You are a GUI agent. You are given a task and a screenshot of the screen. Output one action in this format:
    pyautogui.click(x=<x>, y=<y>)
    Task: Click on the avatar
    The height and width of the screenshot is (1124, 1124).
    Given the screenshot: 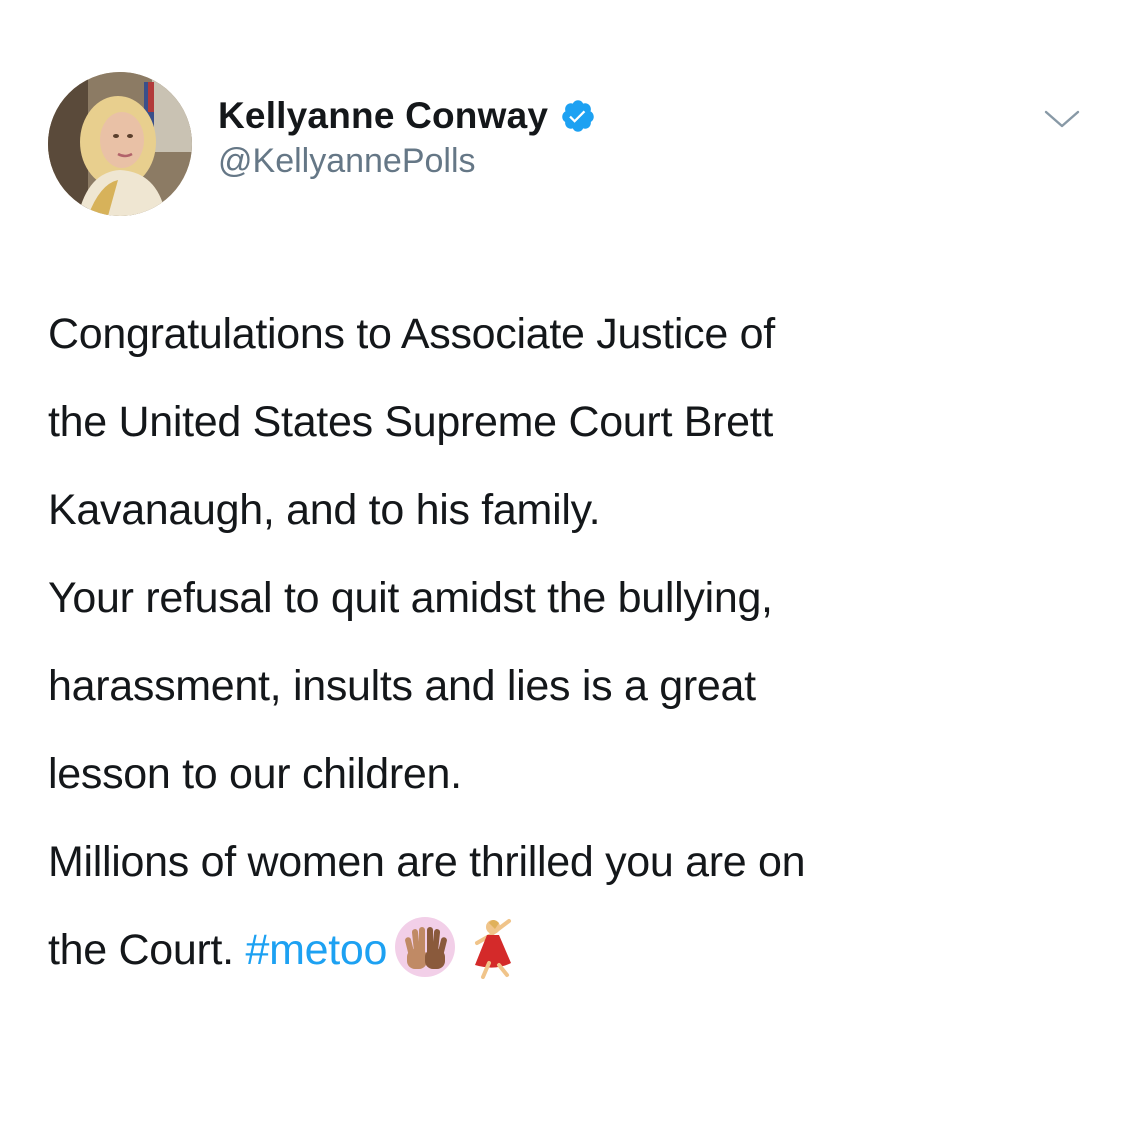 What is the action you would take?
    pyautogui.click(x=120, y=144)
    